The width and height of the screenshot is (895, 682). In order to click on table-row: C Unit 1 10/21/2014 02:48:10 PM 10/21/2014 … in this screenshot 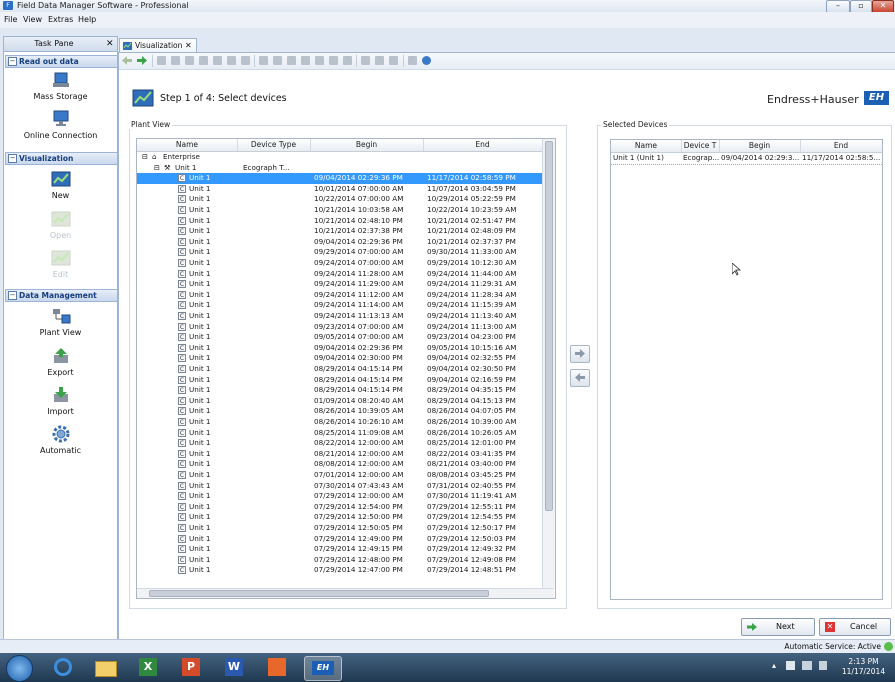, I will do `click(339, 221)`.